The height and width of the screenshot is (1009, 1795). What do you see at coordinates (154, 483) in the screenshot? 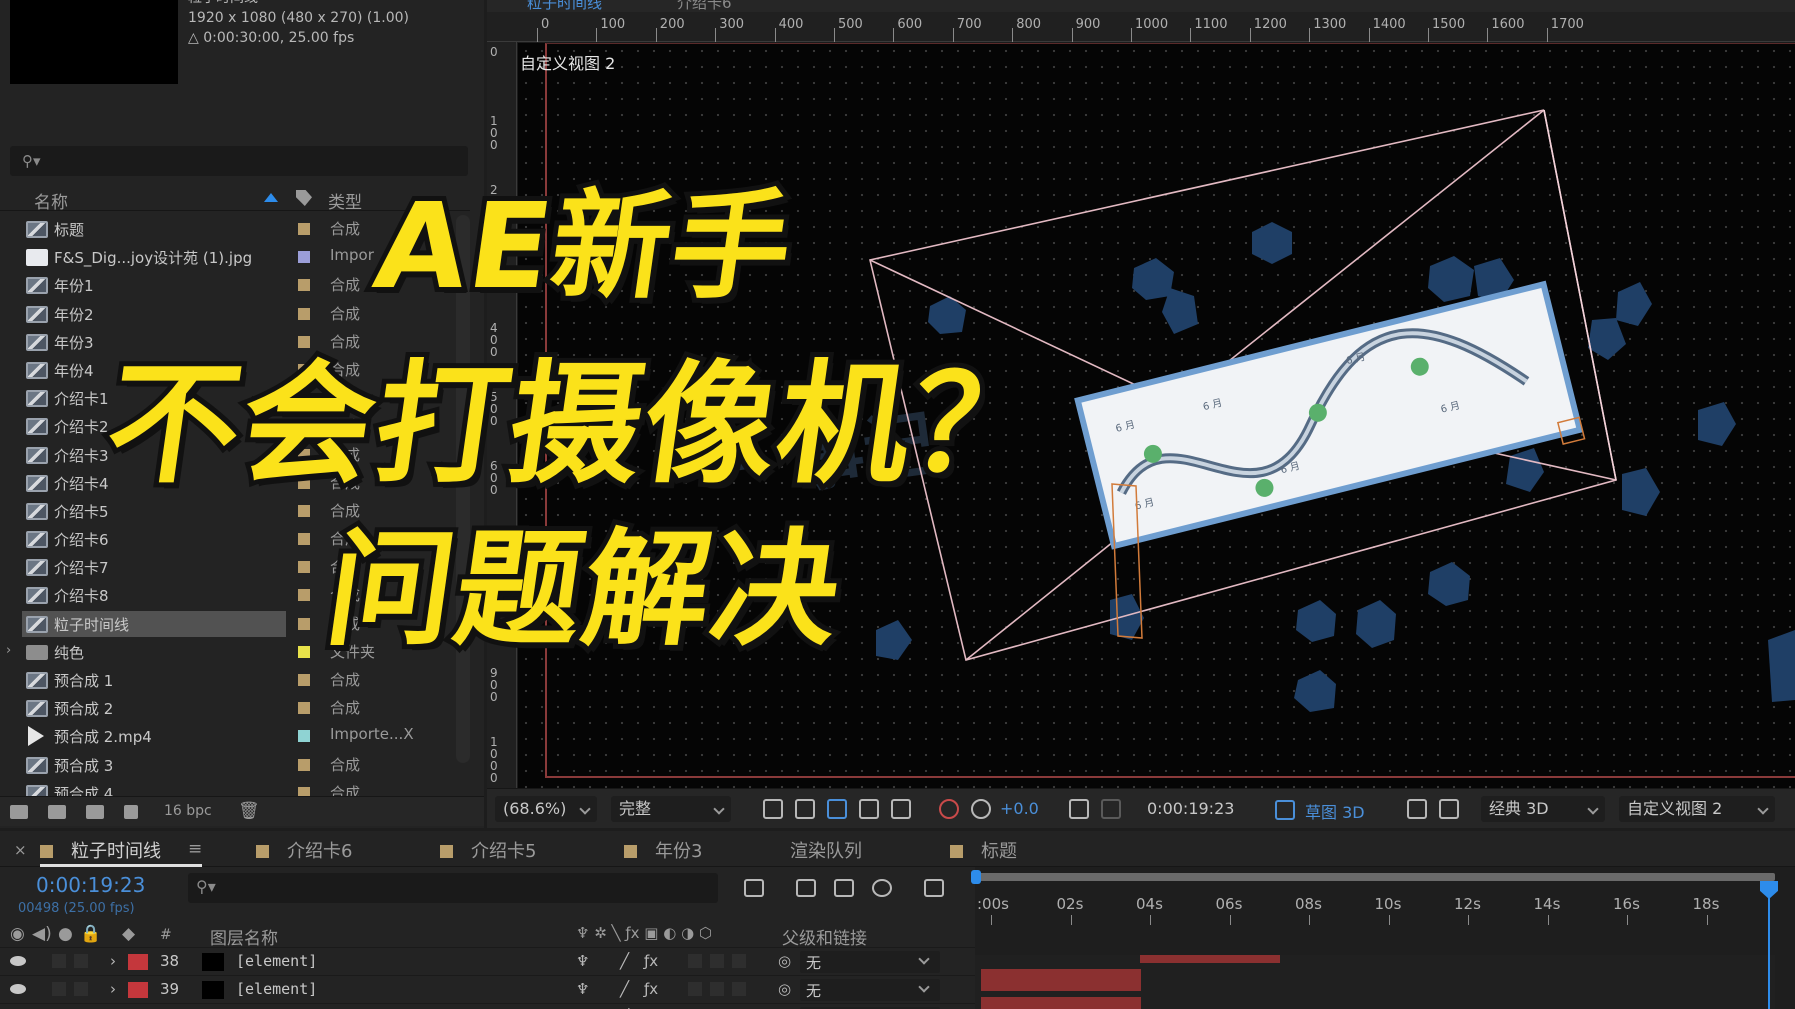
I see `project-item-name-cell: 介绍卡4` at bounding box center [154, 483].